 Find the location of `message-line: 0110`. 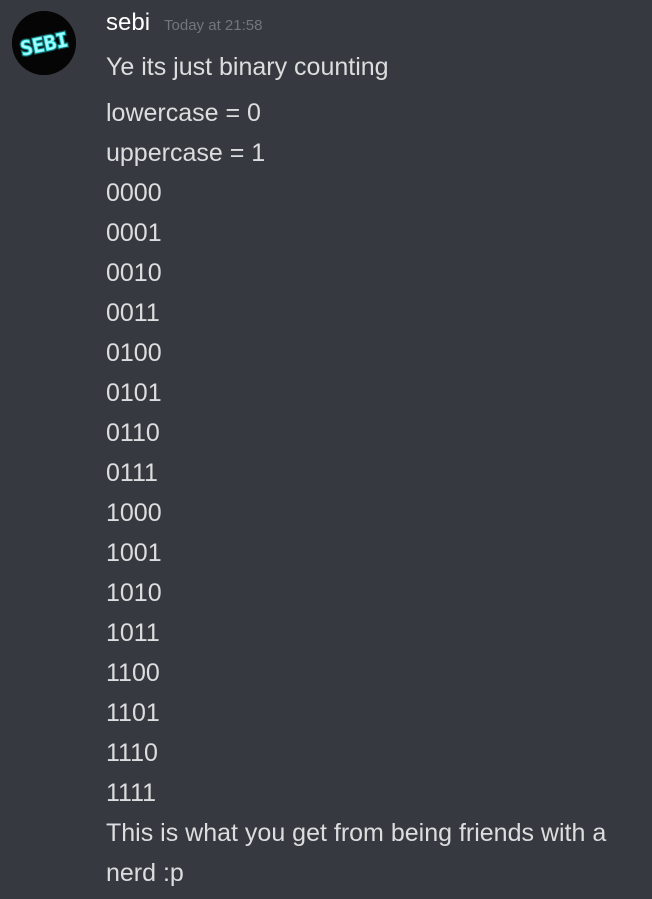

message-line: 0110 is located at coordinates (133, 433).